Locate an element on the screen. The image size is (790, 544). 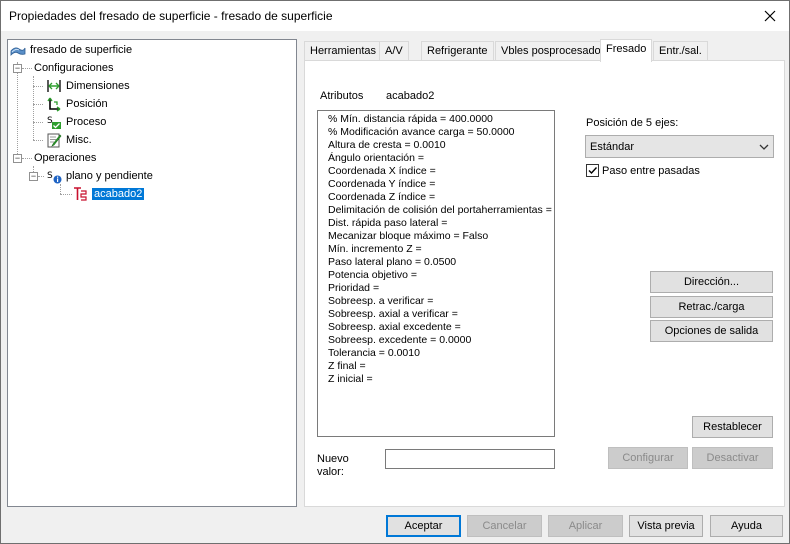
close-button is located at coordinates (770, 16).